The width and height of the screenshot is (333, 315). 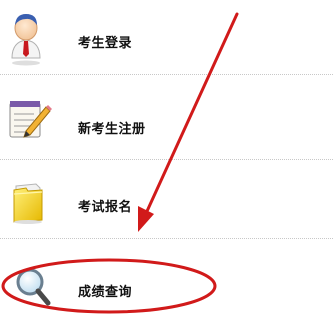 I want to click on notepad-pencil-icon, so click(x=29, y=121).